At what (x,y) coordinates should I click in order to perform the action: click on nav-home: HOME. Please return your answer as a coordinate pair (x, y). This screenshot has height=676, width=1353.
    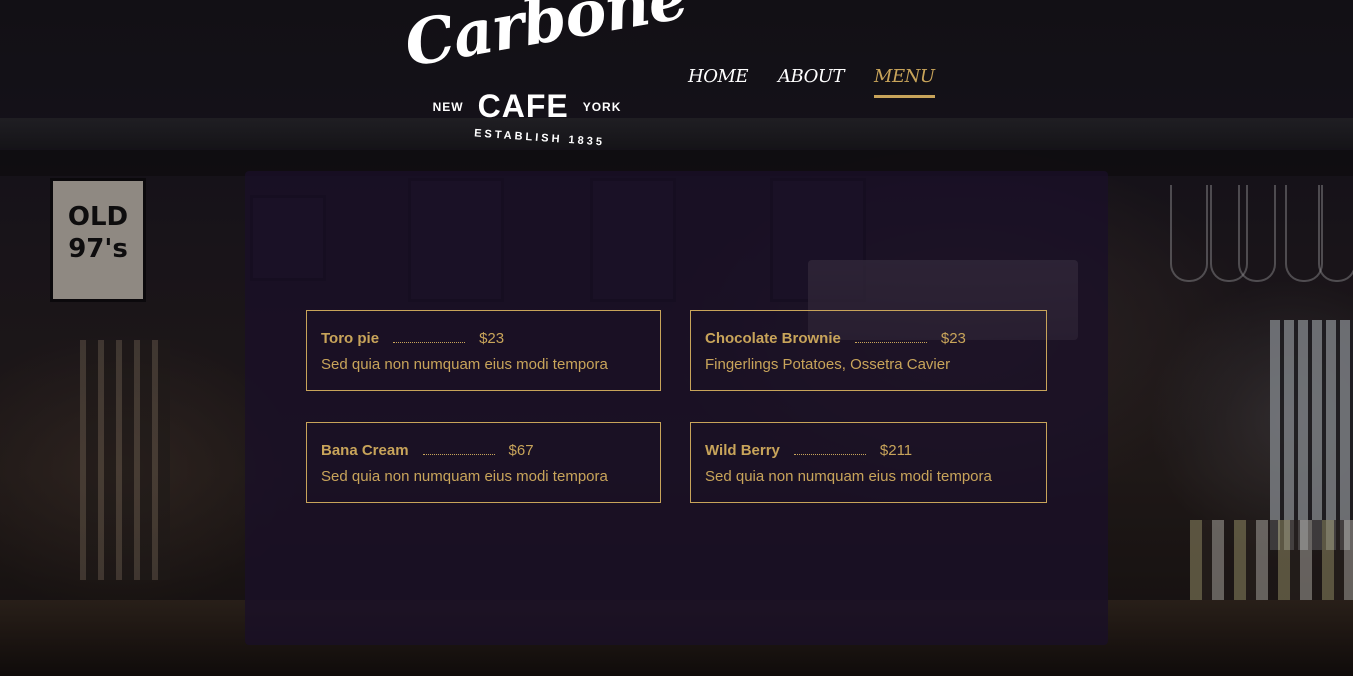
    Looking at the image, I should click on (718, 82).